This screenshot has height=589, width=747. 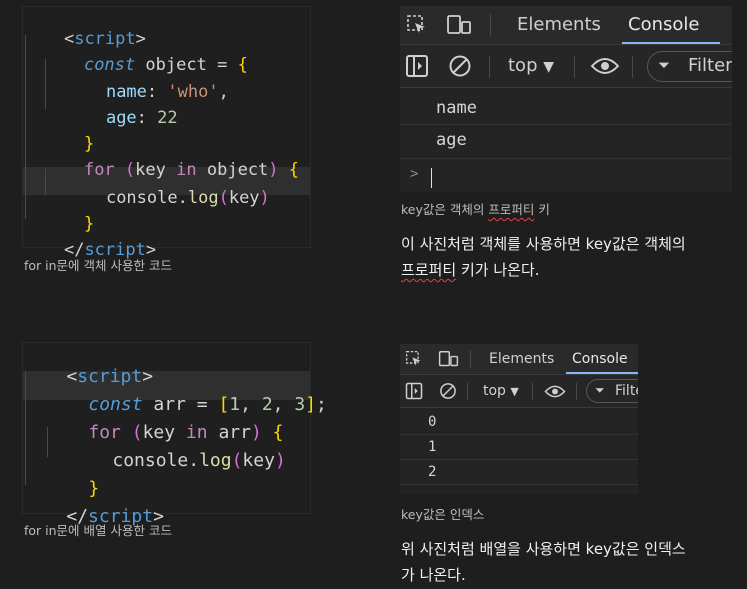 I want to click on punctuation: ,, so click(x=223, y=92).